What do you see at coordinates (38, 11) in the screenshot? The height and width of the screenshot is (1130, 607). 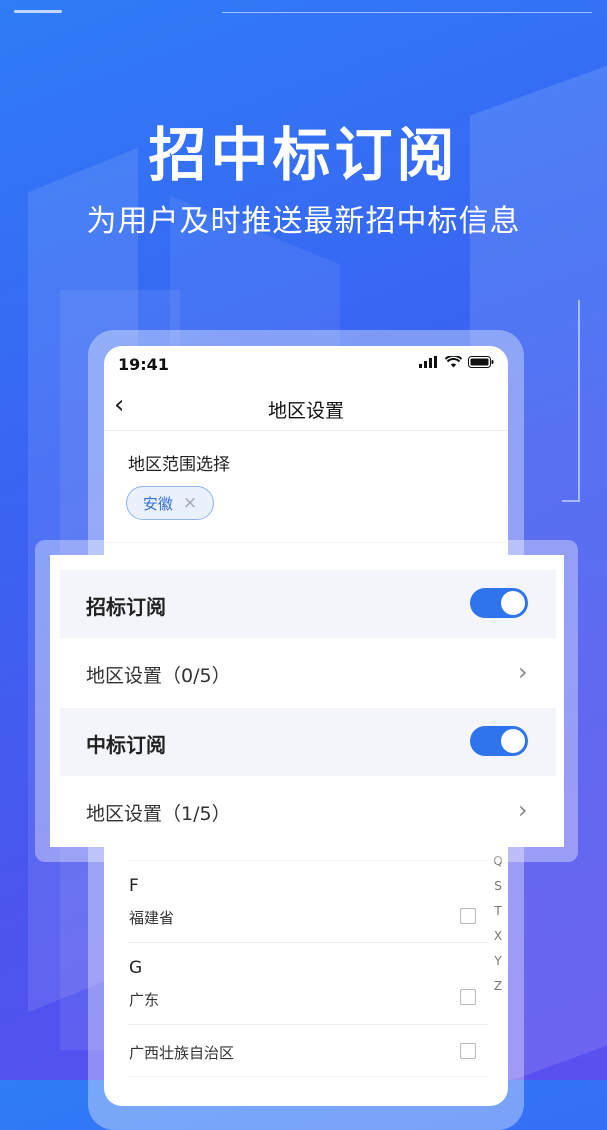 I see `decor-bar` at bounding box center [38, 11].